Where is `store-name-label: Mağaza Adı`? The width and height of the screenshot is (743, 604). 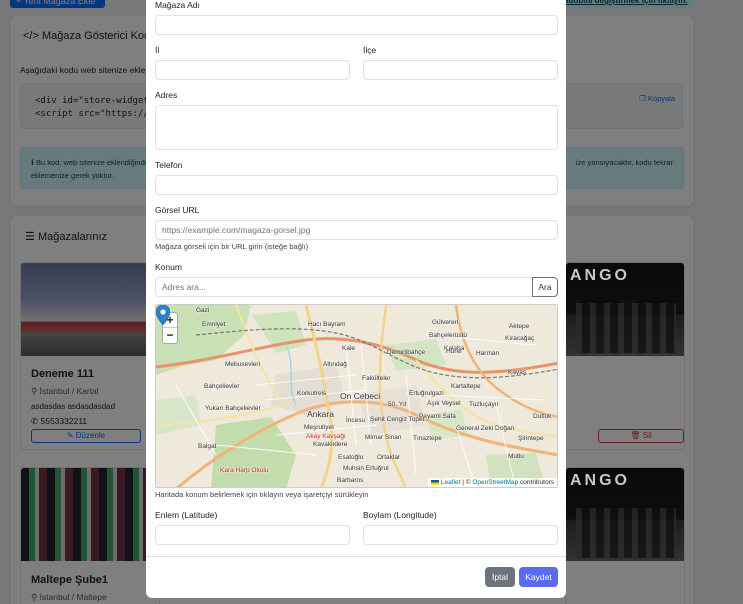
store-name-label: Mağaza Adı is located at coordinates (177, 5).